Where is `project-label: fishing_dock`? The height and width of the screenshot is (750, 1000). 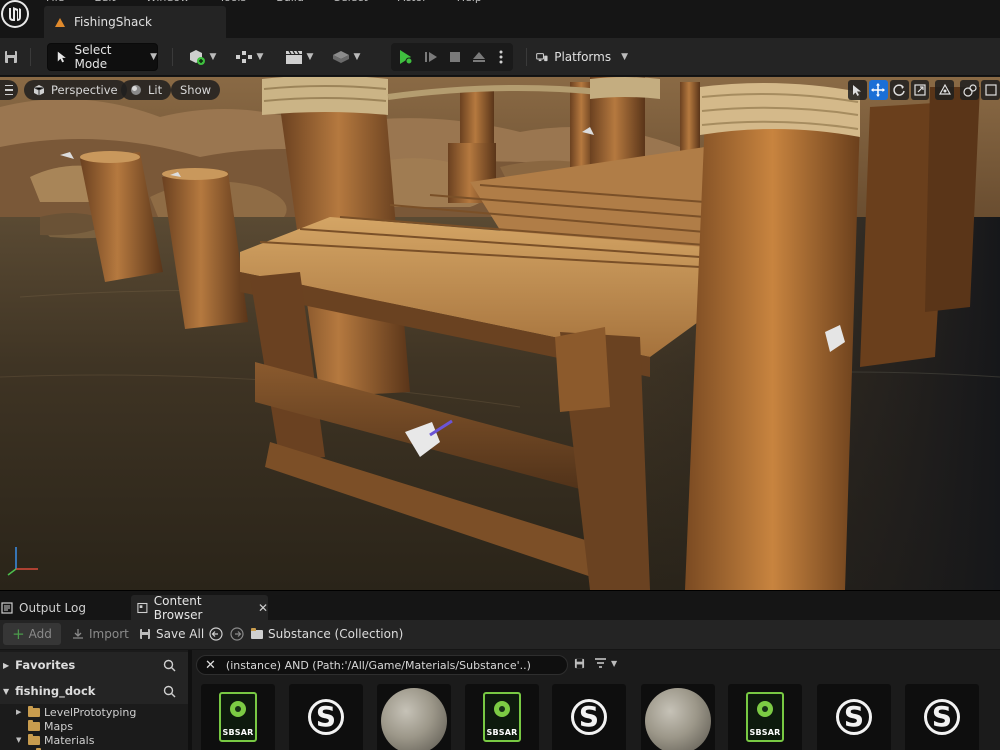
project-label: fishing_dock is located at coordinates (55, 691).